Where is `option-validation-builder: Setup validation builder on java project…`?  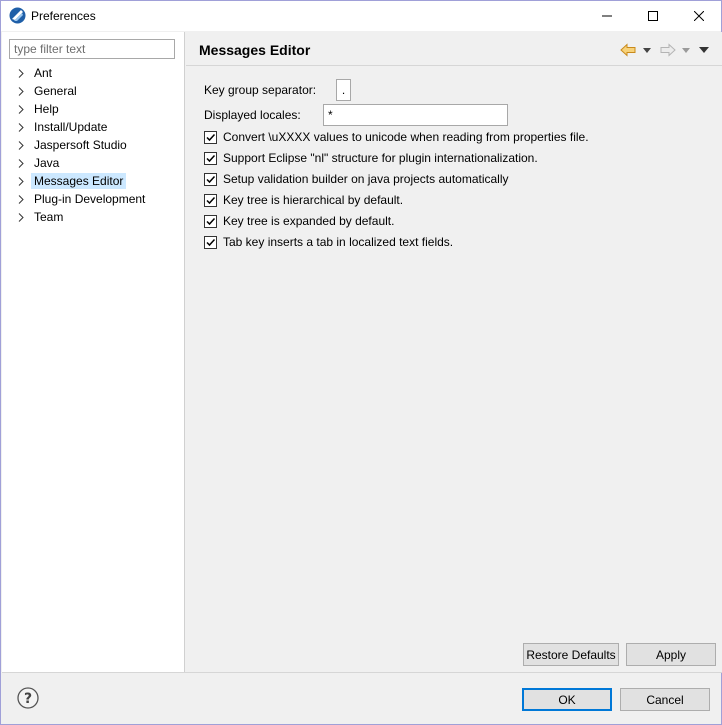
option-validation-builder: Setup validation builder on java project… is located at coordinates (356, 179).